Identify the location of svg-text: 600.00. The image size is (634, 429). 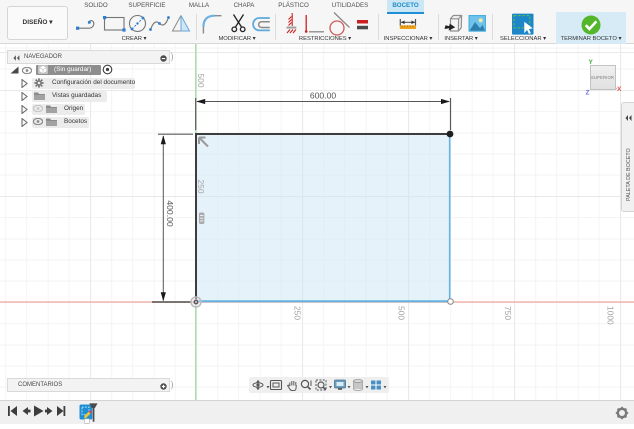
(323, 96).